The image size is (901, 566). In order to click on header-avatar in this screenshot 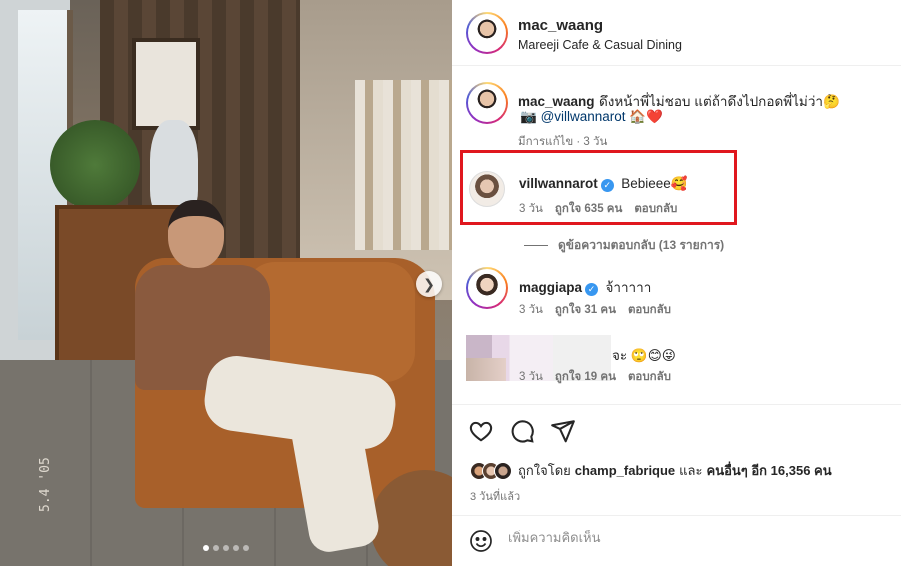, I will do `click(487, 33)`.